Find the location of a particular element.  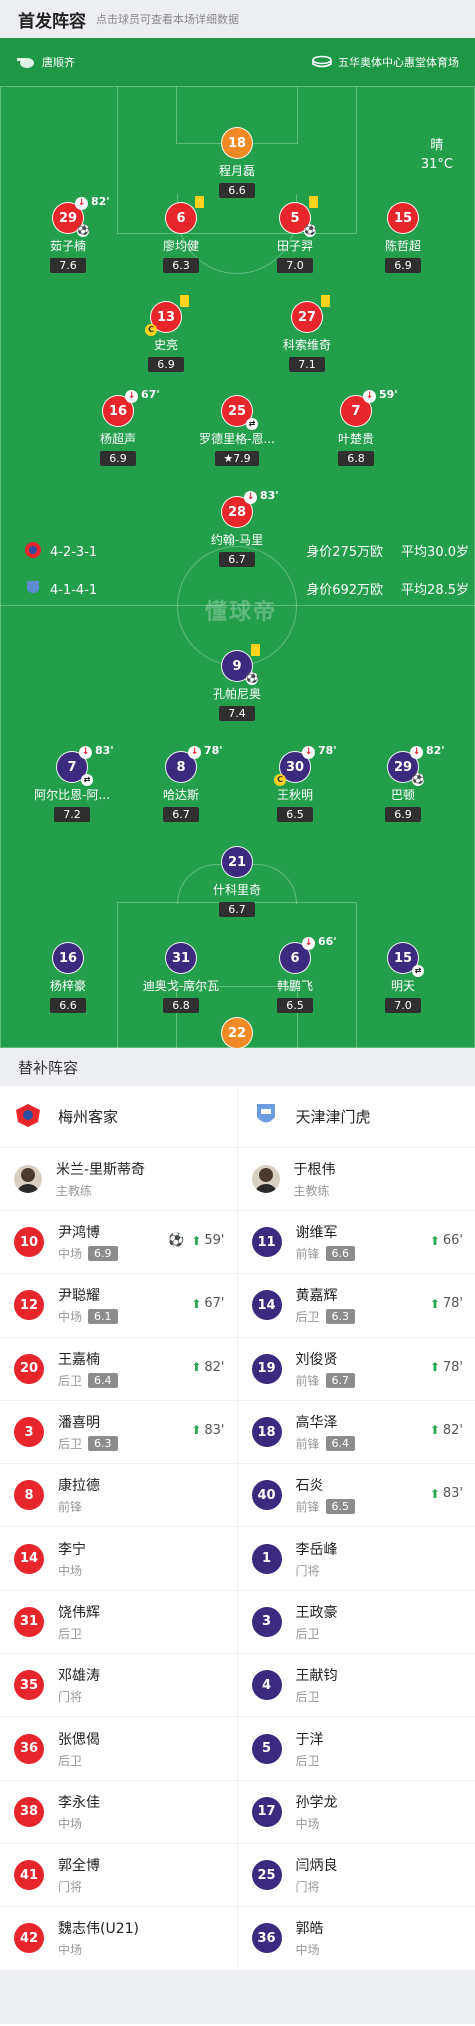

player-name: 陈哲超 is located at coordinates (402, 246).